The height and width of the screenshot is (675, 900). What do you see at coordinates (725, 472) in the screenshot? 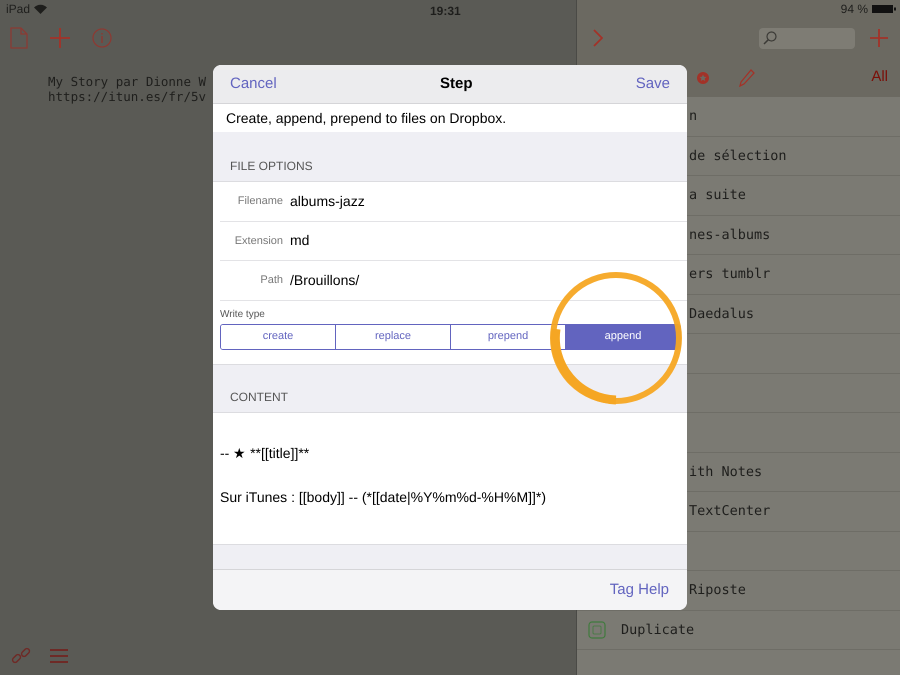
I see `list-item-label: ith Notes` at bounding box center [725, 472].